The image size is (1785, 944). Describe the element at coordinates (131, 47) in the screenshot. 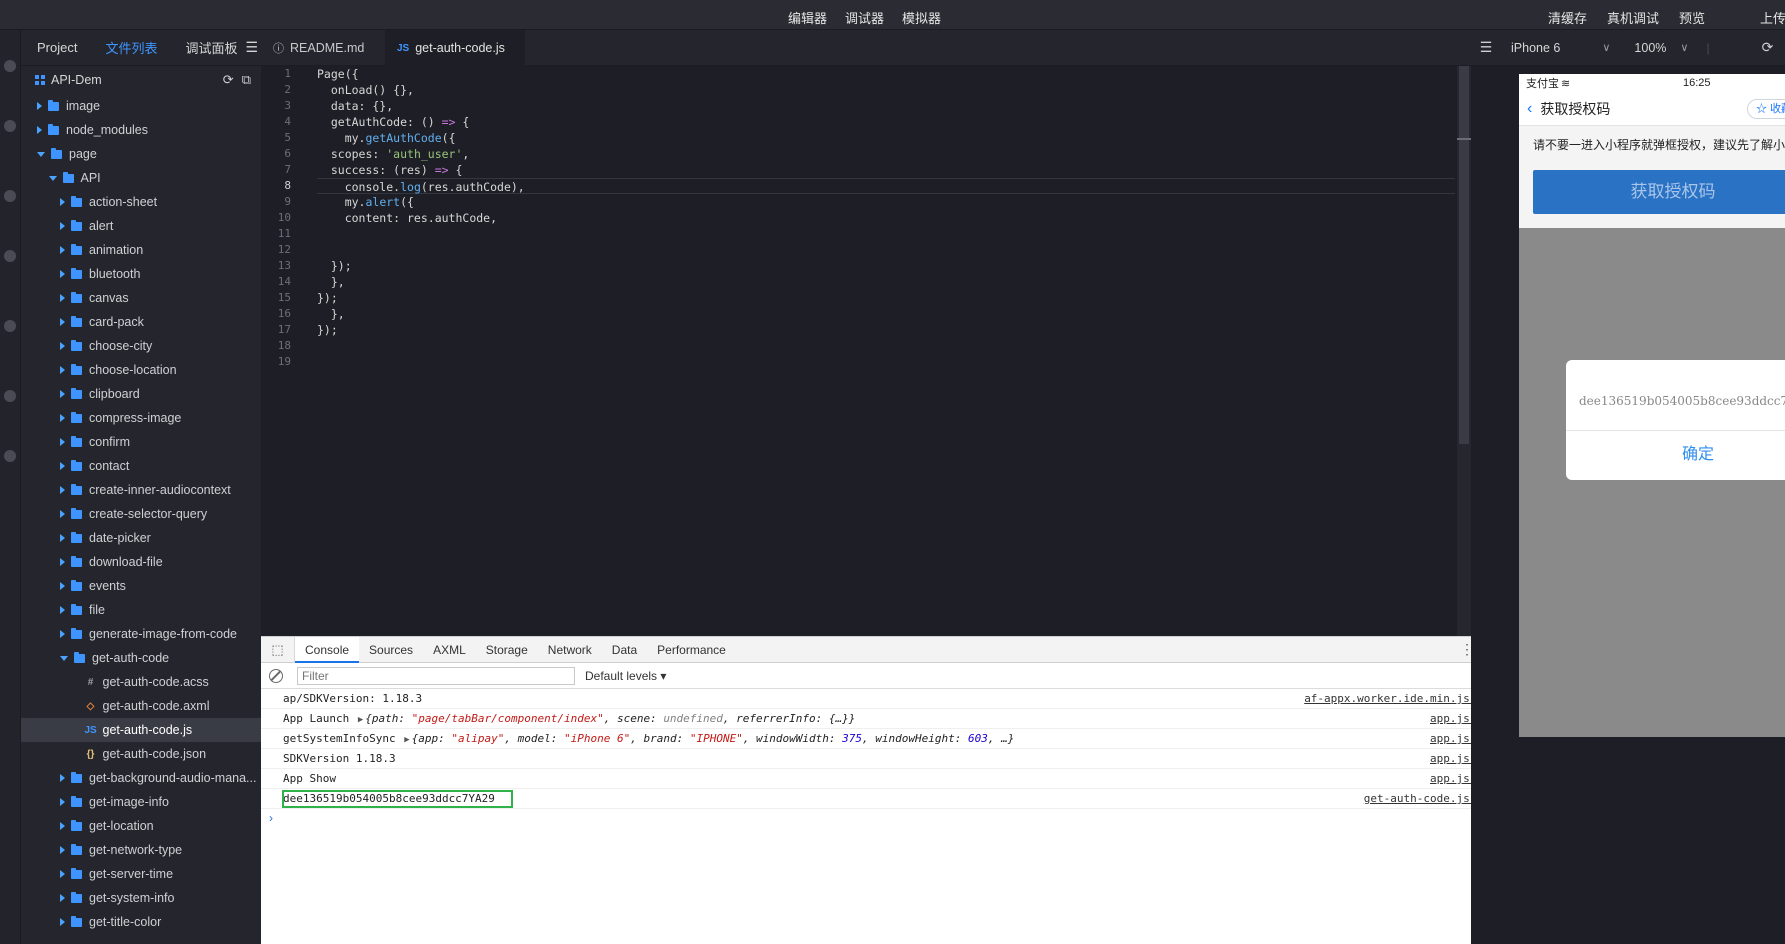

I see `tab-file-list: 文件列表` at that location.